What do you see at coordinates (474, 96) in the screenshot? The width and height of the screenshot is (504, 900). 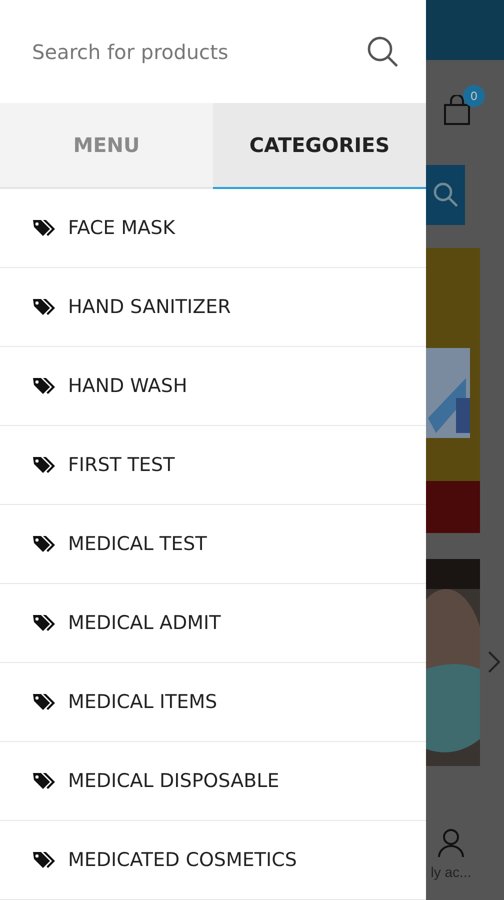 I see `cart-count-badge: 0` at bounding box center [474, 96].